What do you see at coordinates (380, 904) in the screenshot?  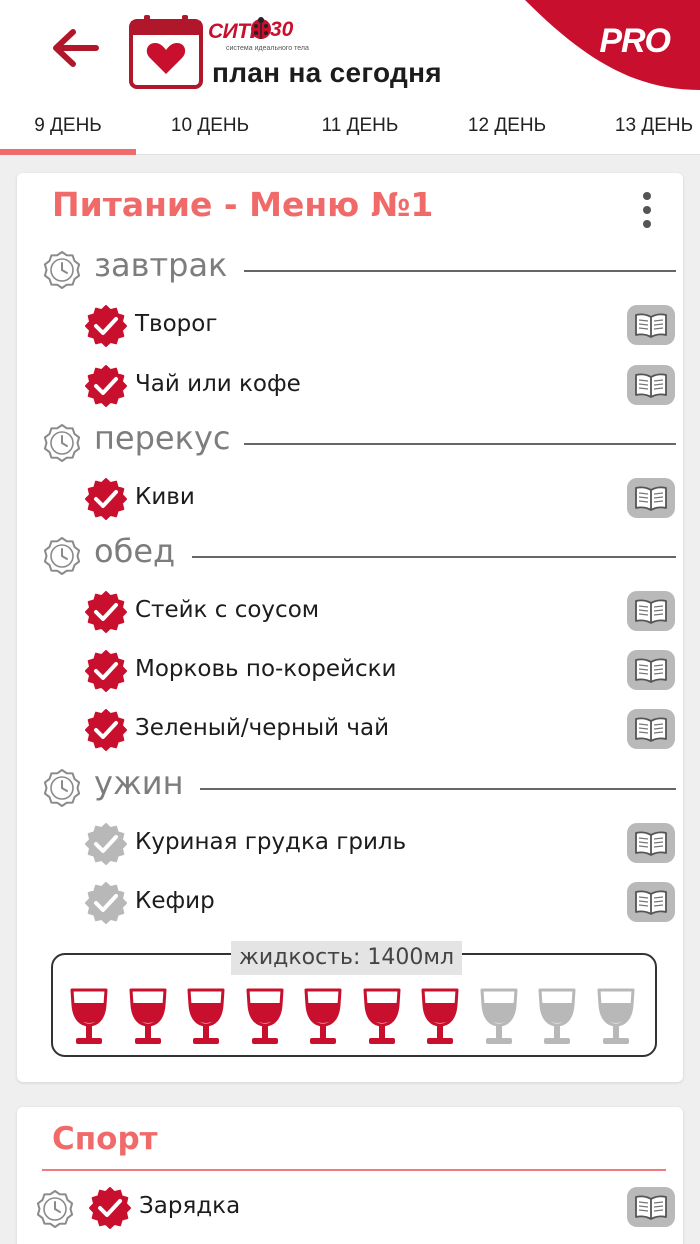 I see `menu-item: Кефир` at bounding box center [380, 904].